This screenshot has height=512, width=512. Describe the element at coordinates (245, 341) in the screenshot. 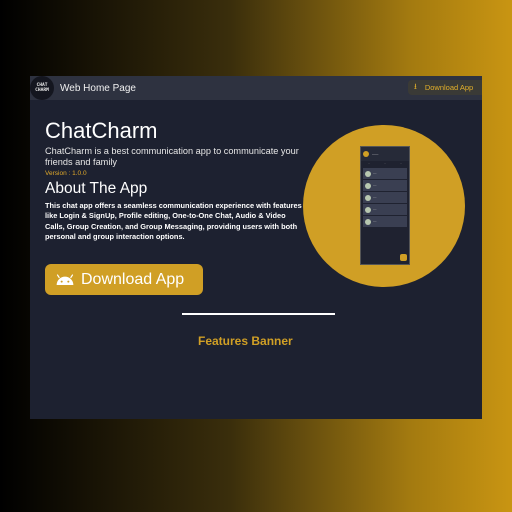

I see `features-banner-title: Features Banner` at that location.